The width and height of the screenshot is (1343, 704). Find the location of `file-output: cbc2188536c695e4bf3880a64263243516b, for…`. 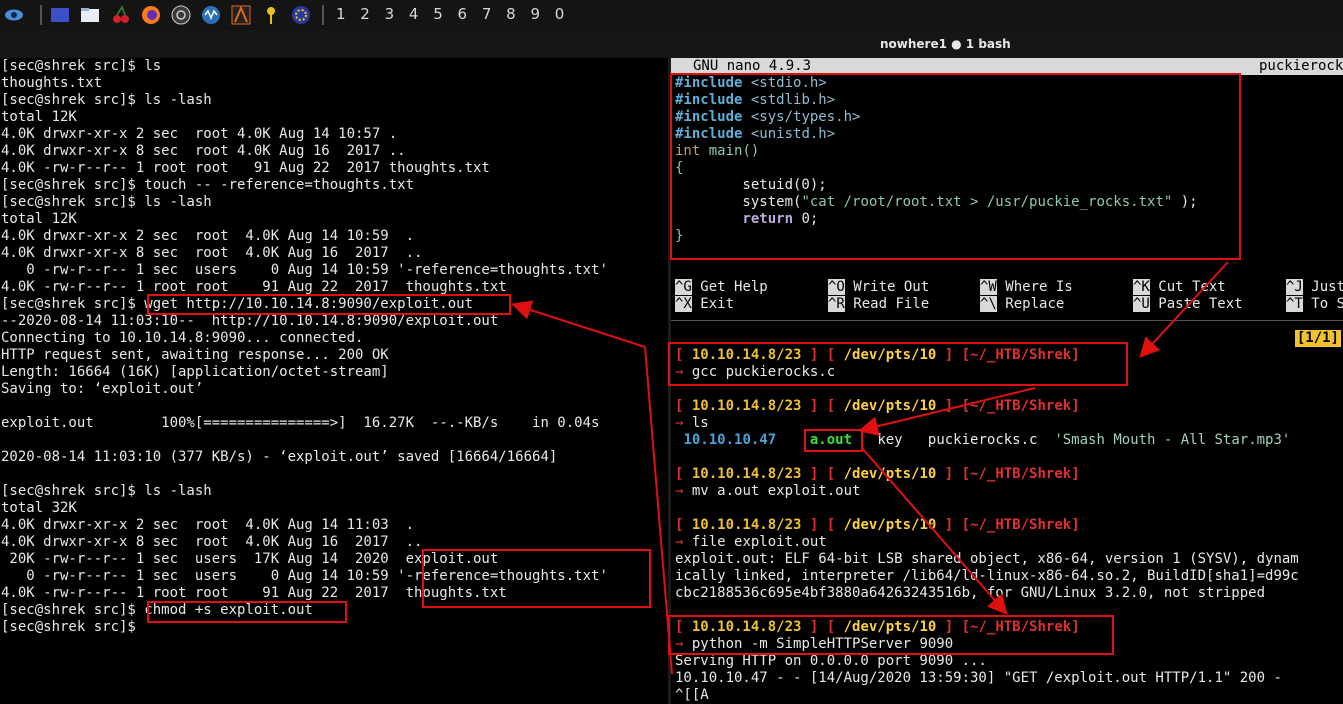

file-output: cbc2188536c695e4bf3880a64263243516b, for… is located at coordinates (970, 593).